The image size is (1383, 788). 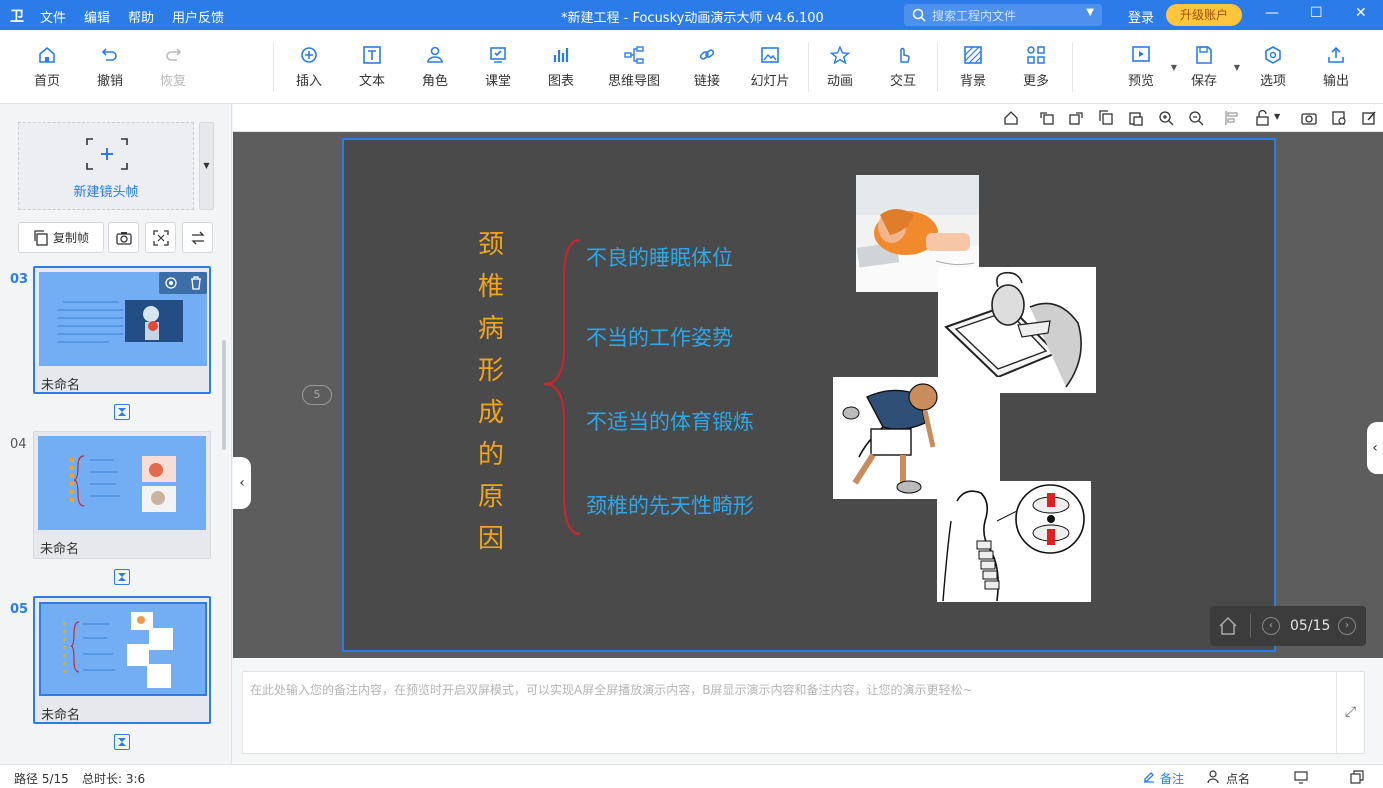 What do you see at coordinates (840, 67) in the screenshot?
I see `animation-button: 动画` at bounding box center [840, 67].